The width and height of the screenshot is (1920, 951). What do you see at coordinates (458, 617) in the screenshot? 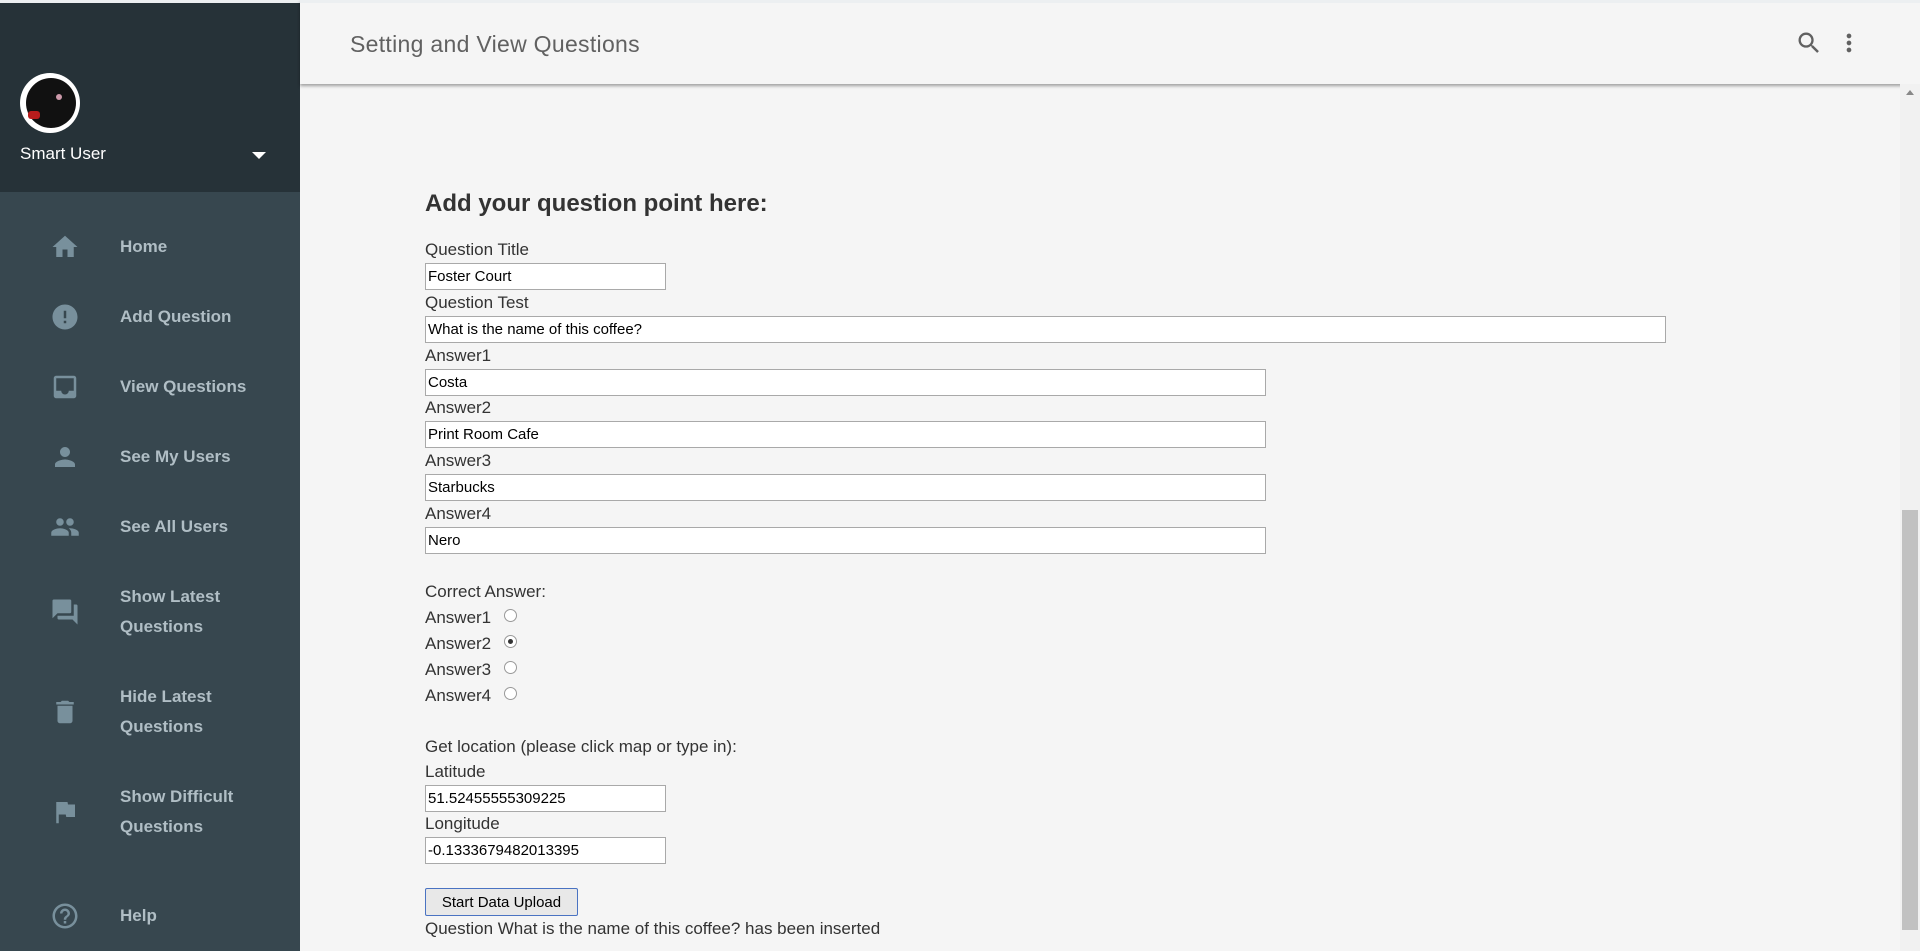
I see `correct-option-answer1-label: Answer1` at bounding box center [458, 617].